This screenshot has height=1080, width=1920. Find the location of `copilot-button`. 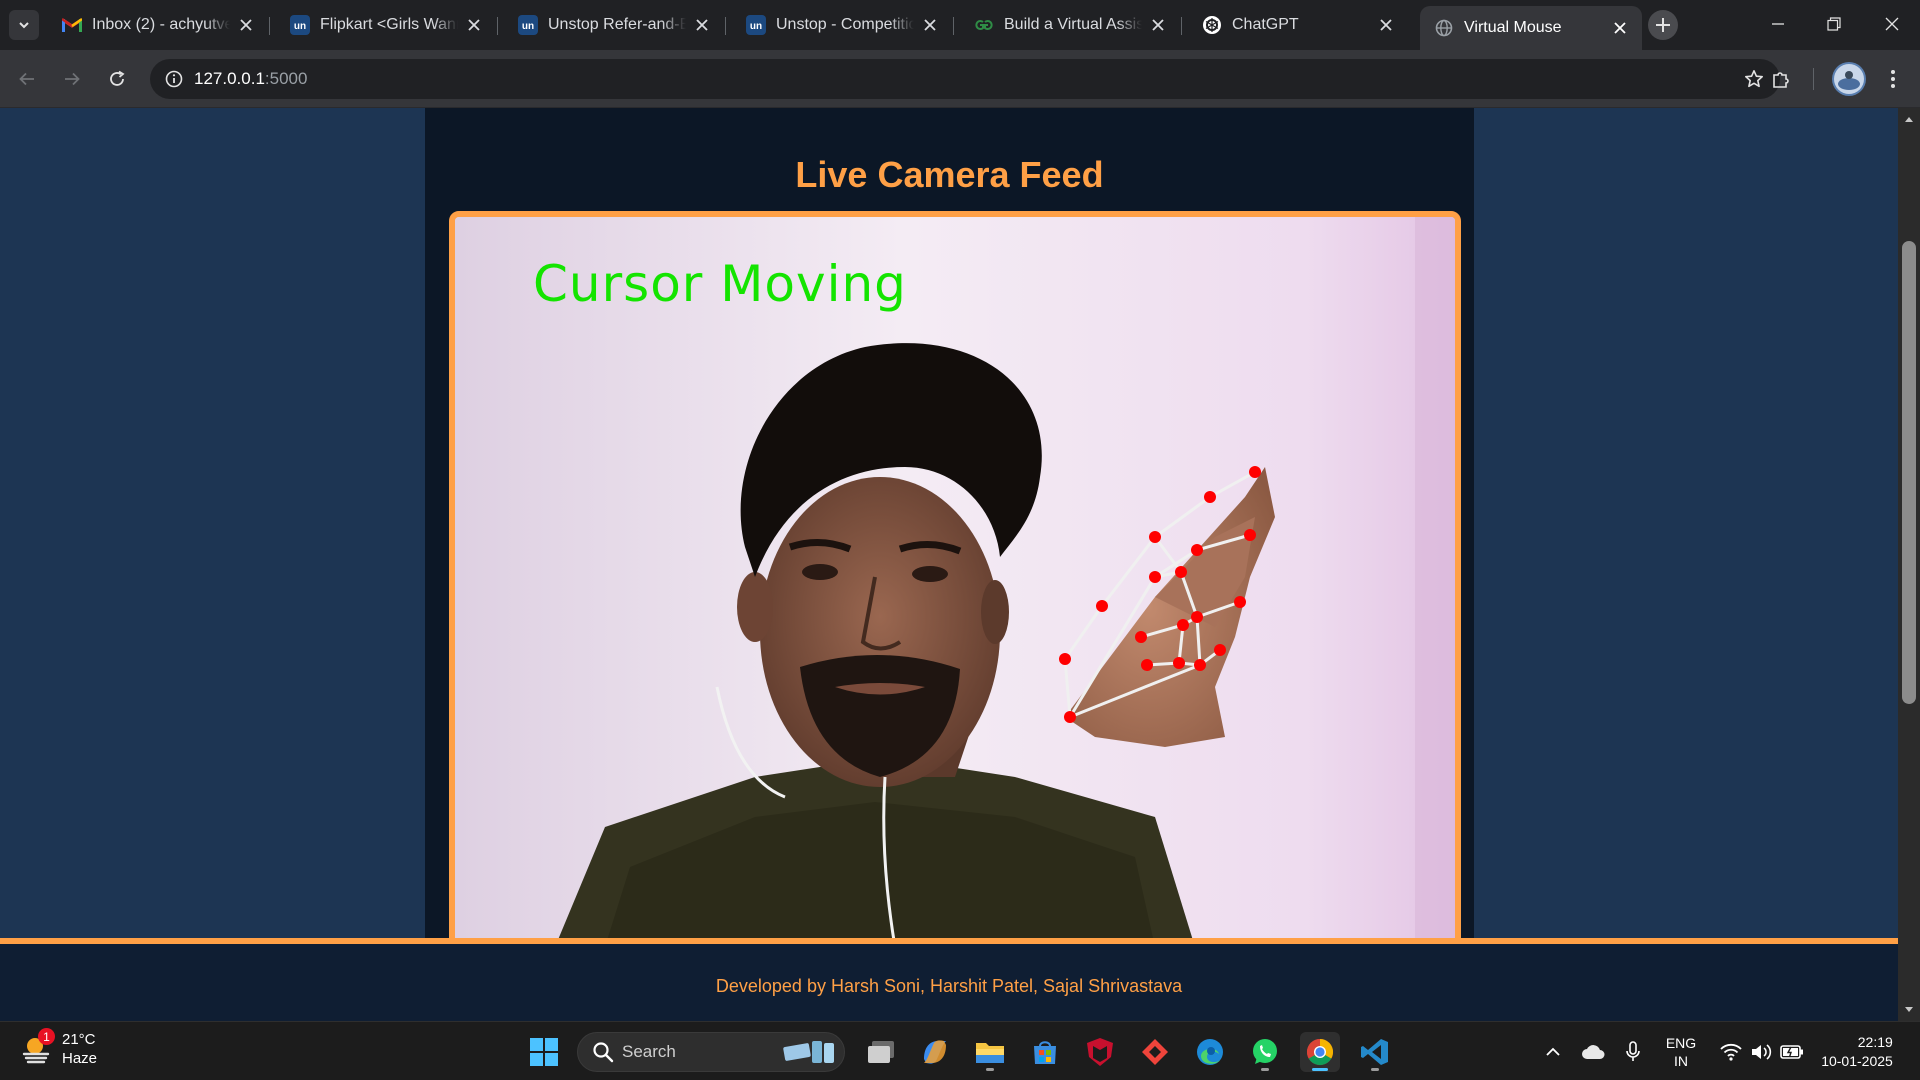

copilot-button is located at coordinates (935, 1052).